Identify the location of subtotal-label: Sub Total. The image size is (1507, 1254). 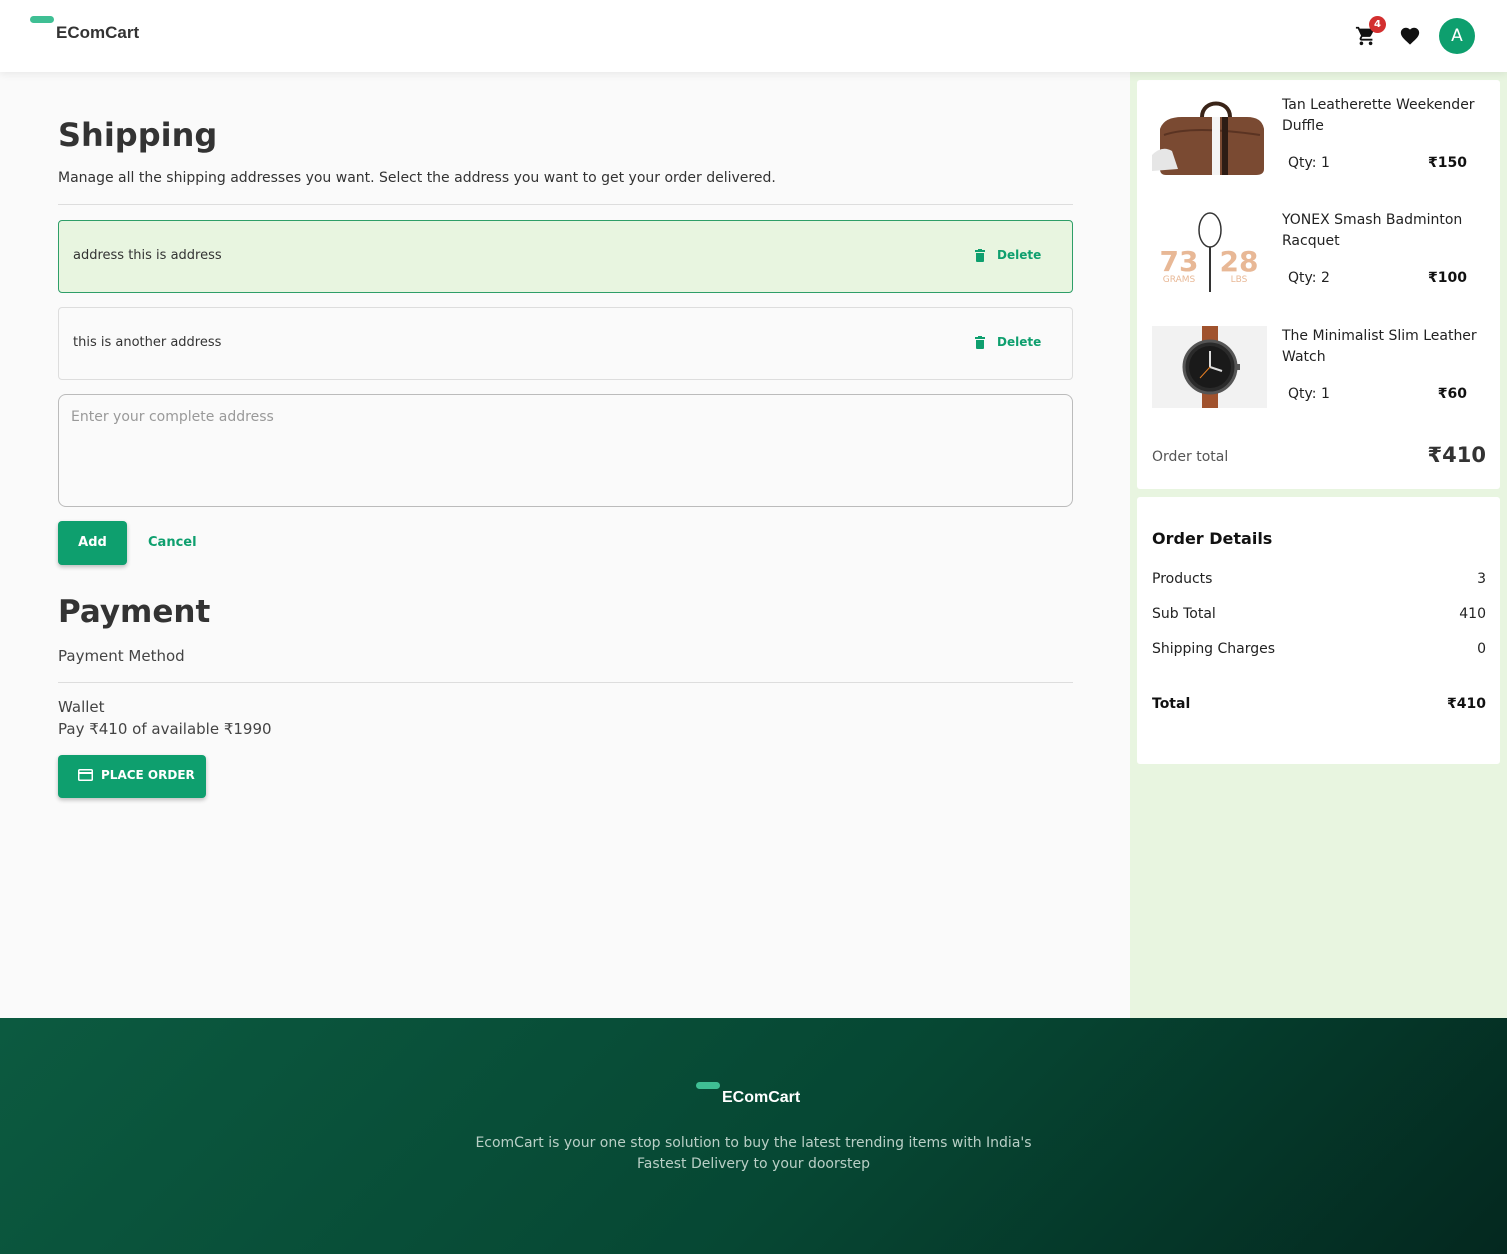
(1184, 614).